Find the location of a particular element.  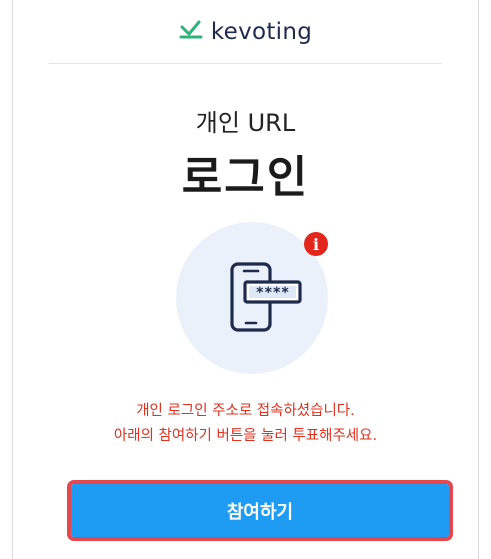

info-badge-icon: i is located at coordinates (316, 244).